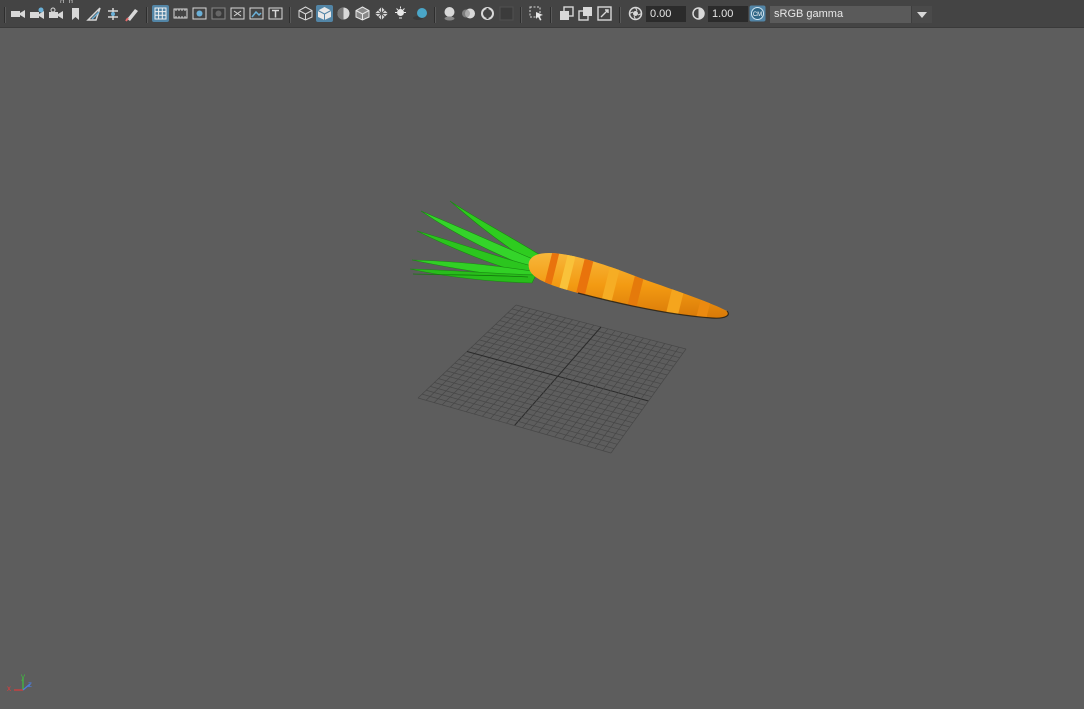 This screenshot has height=709, width=1084. I want to click on grease-pencil-icon, so click(112, 13).